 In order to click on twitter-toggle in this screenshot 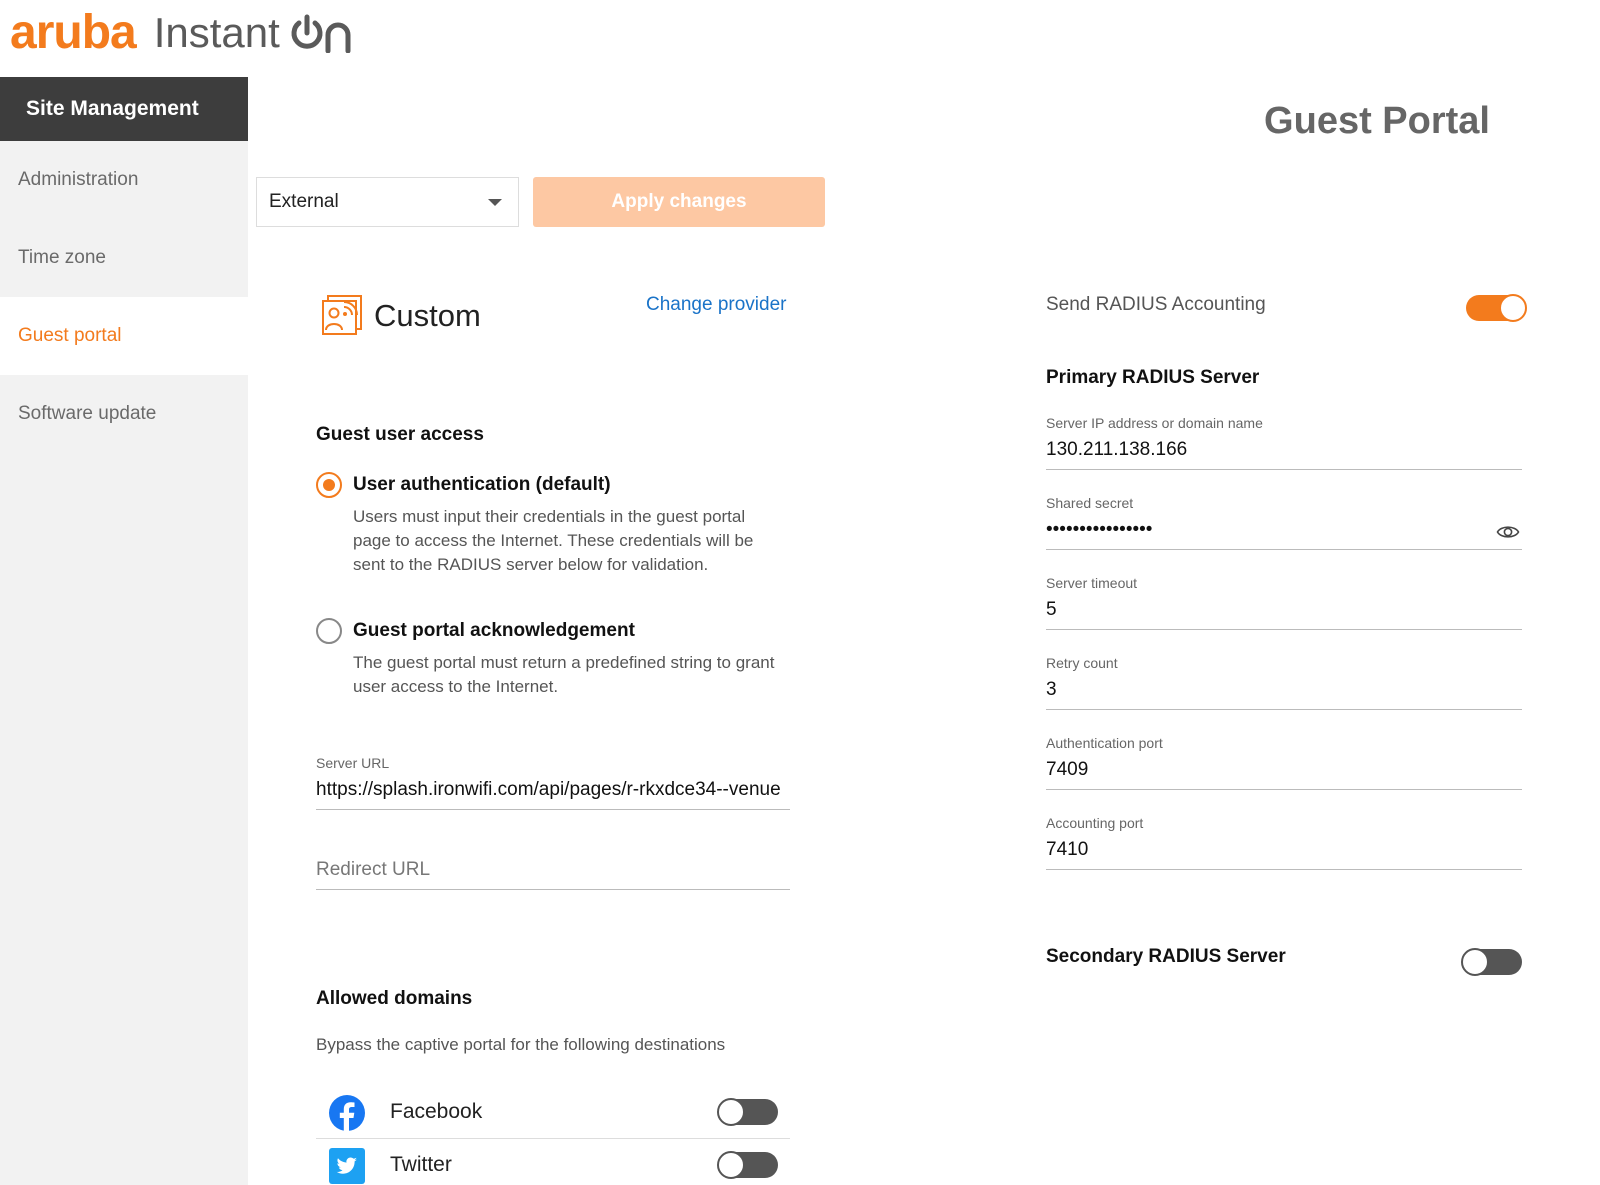, I will do `click(747, 1165)`.